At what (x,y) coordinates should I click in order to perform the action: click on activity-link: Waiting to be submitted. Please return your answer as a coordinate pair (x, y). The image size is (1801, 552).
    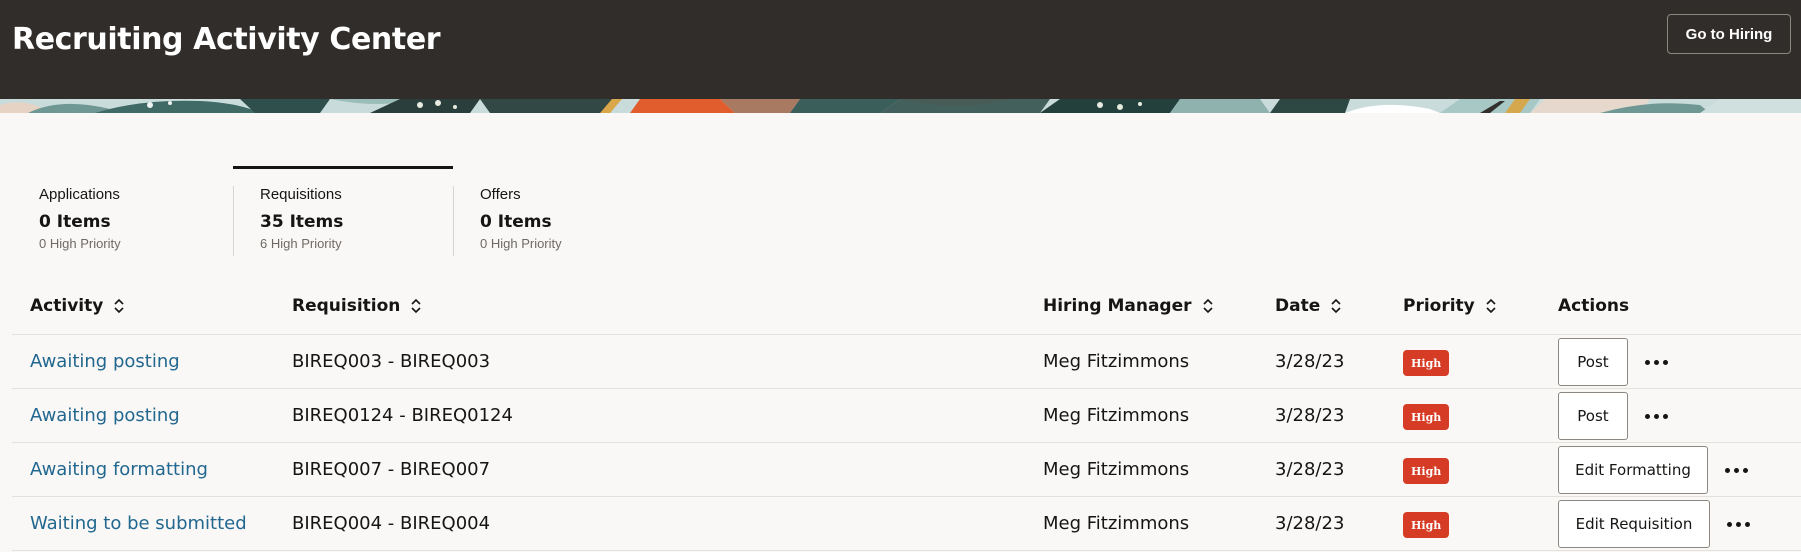
    Looking at the image, I should click on (138, 523).